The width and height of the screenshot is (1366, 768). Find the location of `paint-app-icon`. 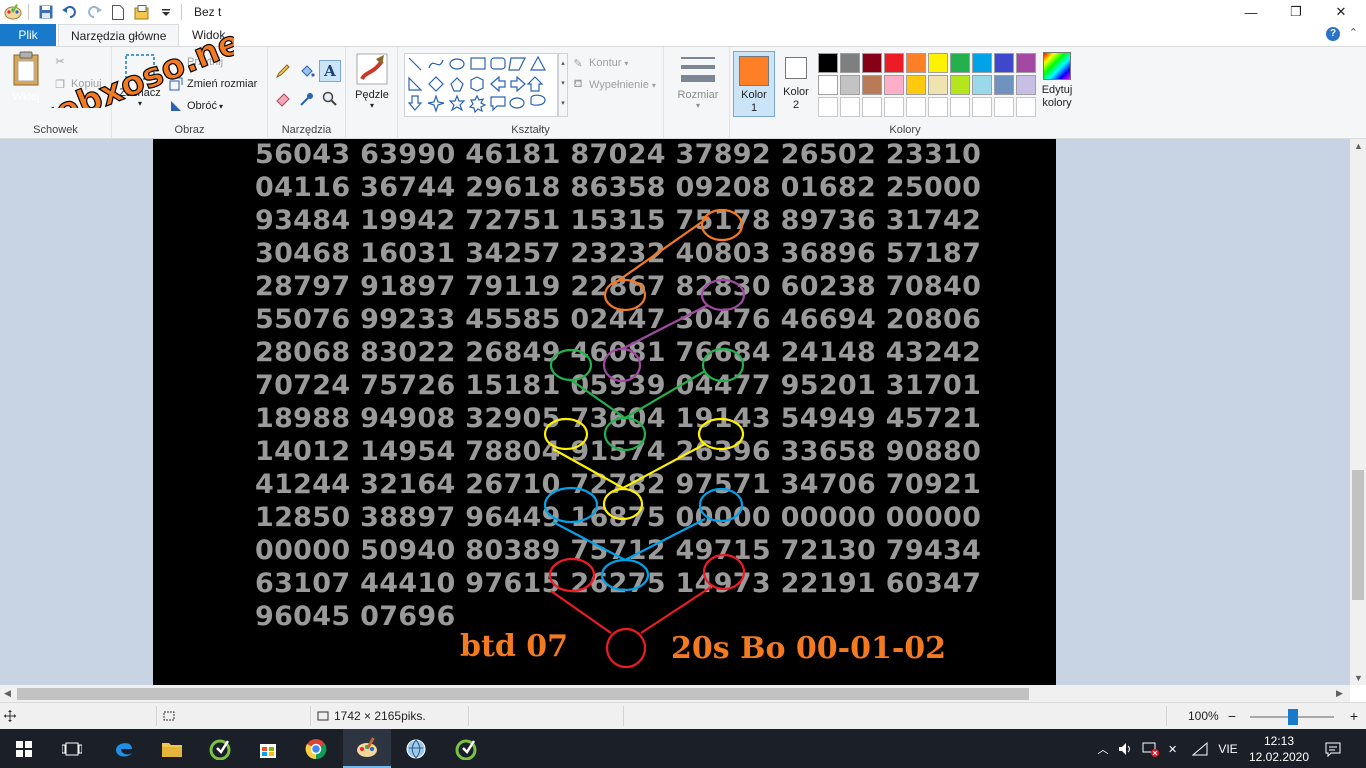

paint-app-icon is located at coordinates (13, 12).